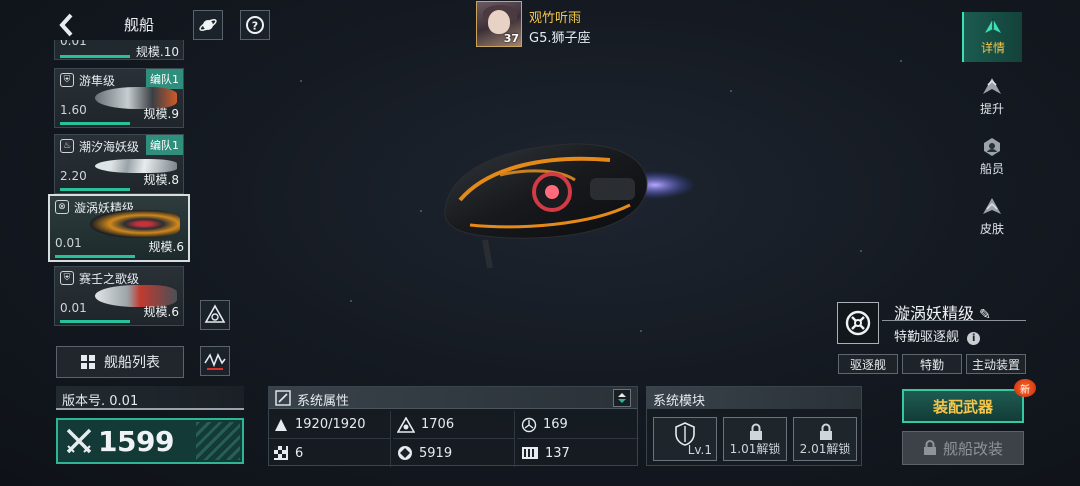 The height and width of the screenshot is (486, 1080). I want to click on upgrade-icon, so click(992, 86).